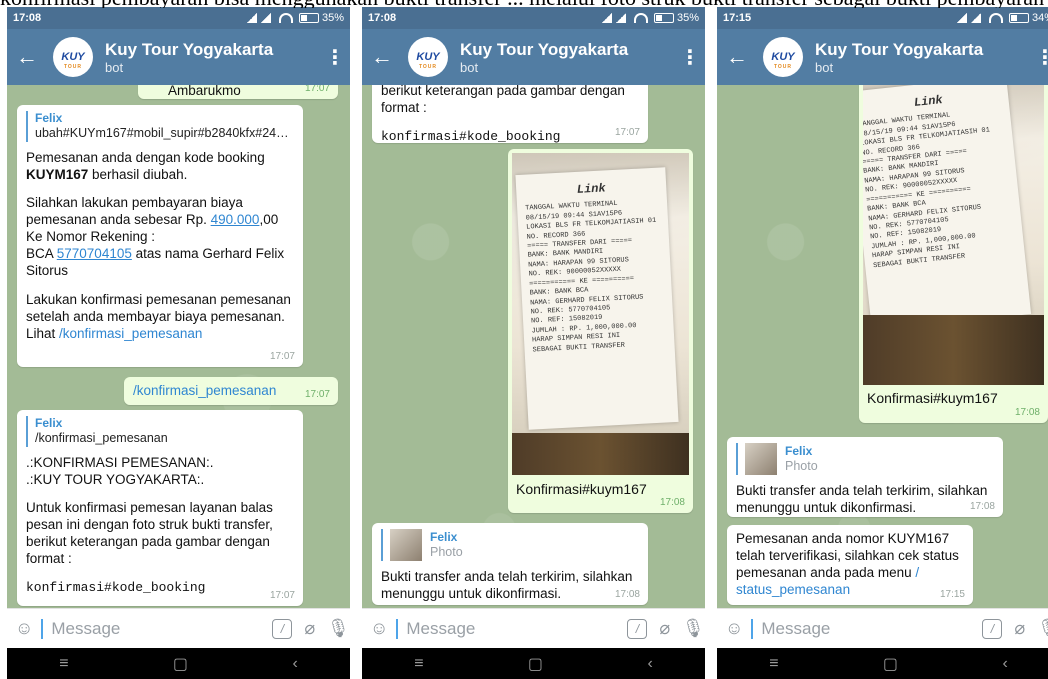  I want to click on message-outgoing: Ambarukmo 17:07, so click(238, 92).